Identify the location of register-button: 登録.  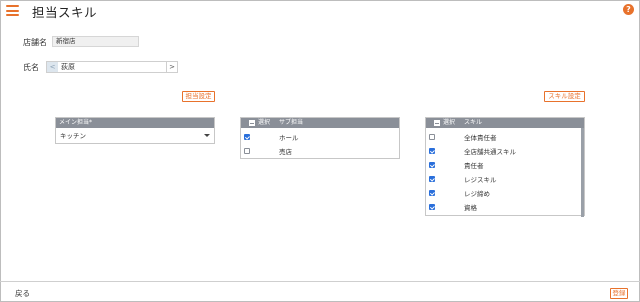
(619, 293).